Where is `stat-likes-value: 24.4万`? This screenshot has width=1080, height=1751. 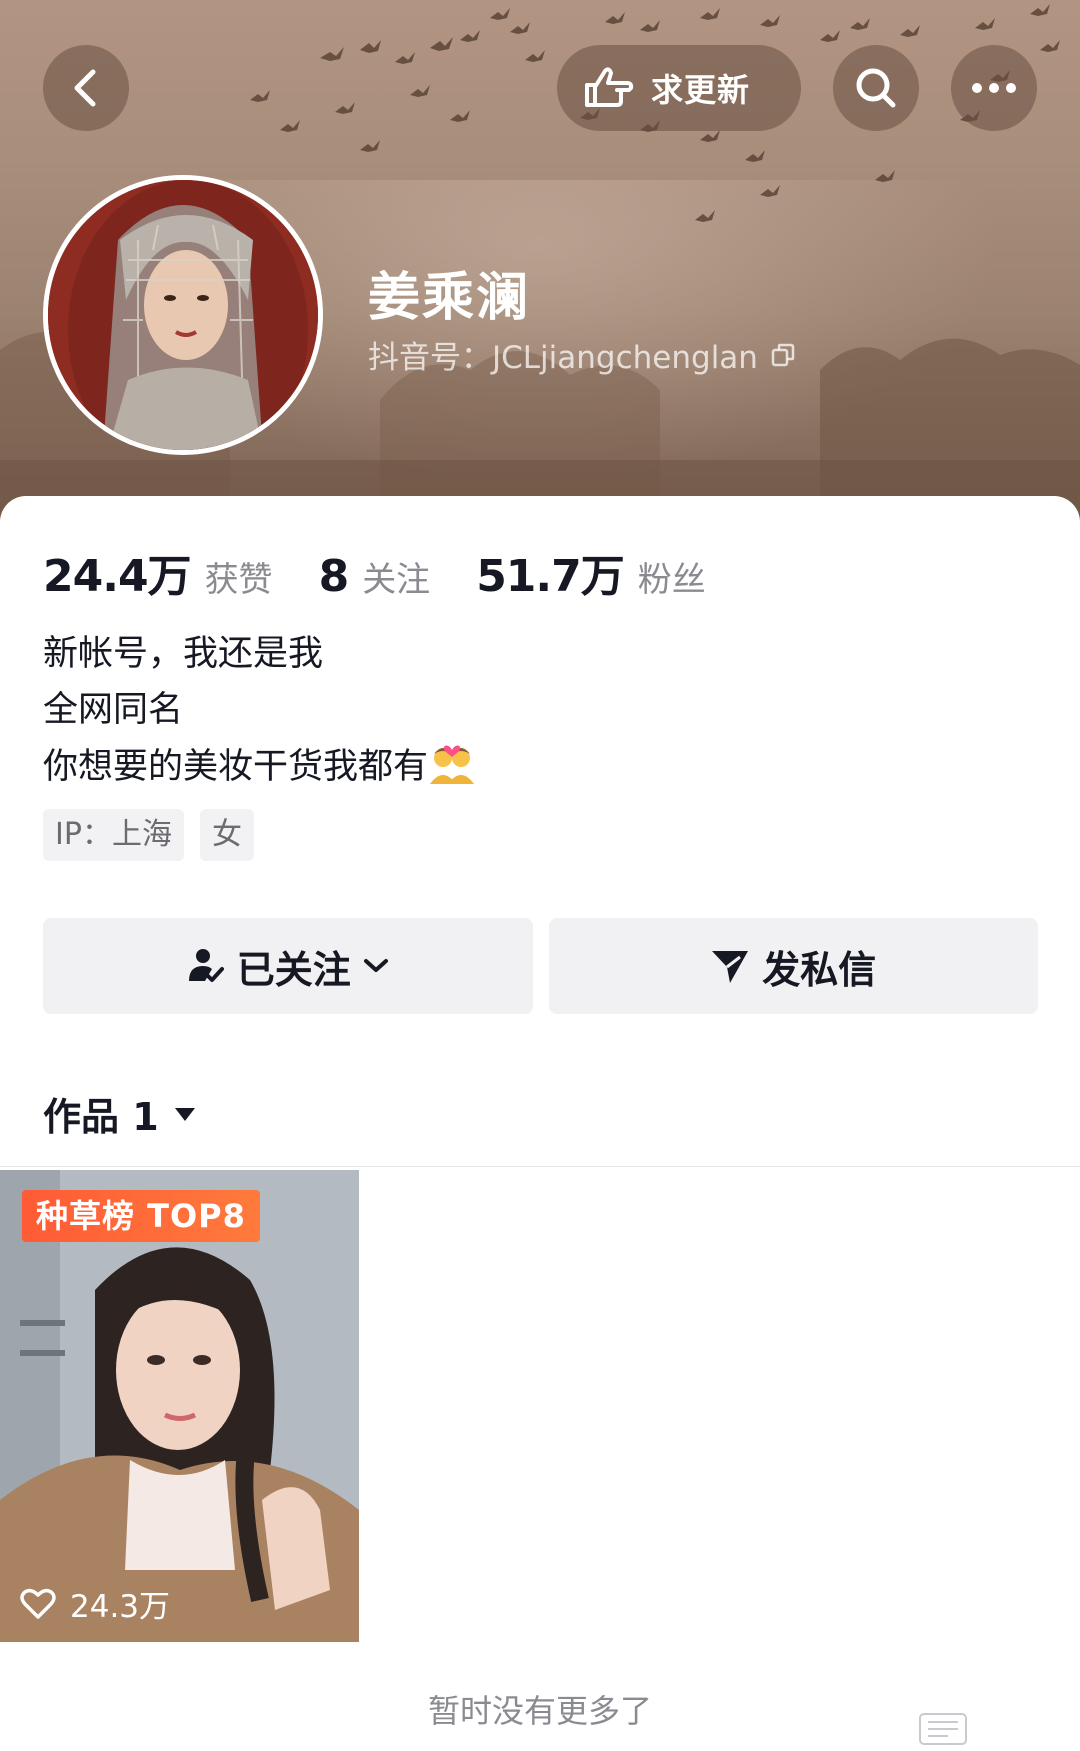
stat-likes-value: 24.4万 is located at coordinates (117, 576).